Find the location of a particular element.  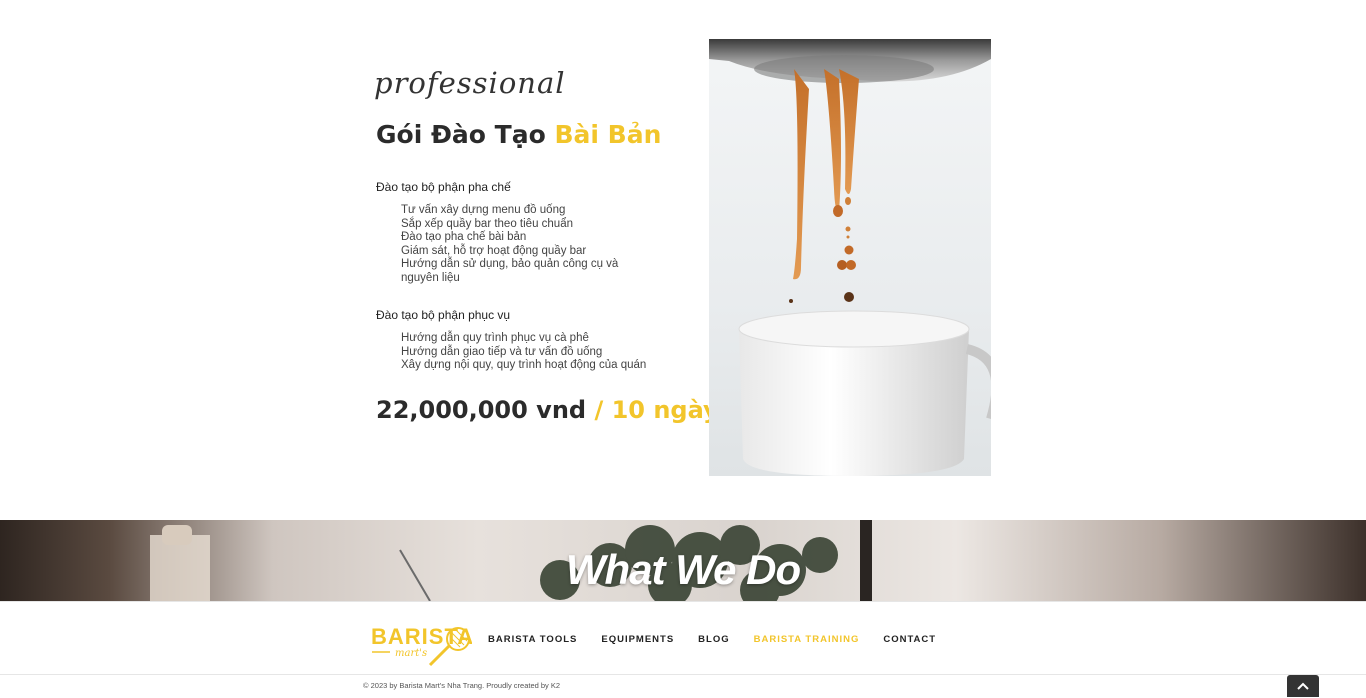

package-title-main: Gói Đào Tạo is located at coordinates (461, 134).